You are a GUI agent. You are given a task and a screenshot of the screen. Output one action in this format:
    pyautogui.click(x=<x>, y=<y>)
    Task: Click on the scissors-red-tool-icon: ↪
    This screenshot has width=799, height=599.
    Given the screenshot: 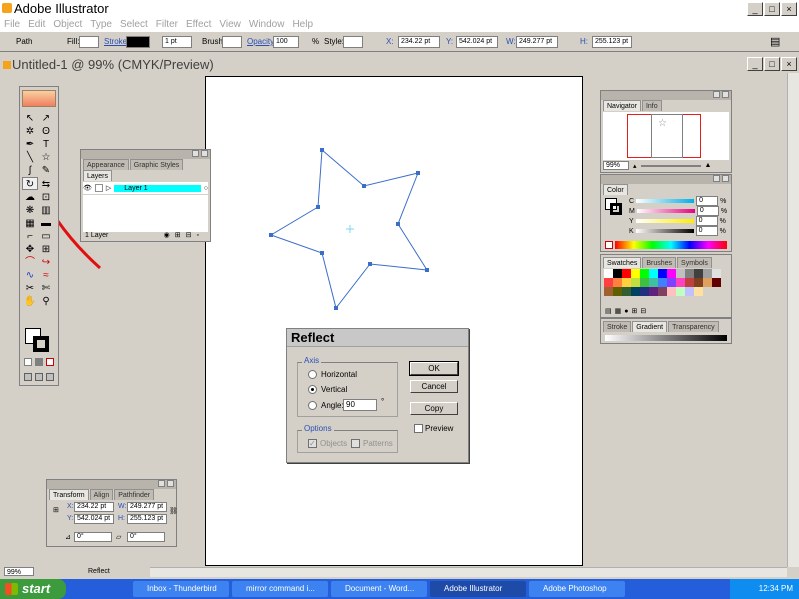 What is the action you would take?
    pyautogui.click(x=46, y=262)
    